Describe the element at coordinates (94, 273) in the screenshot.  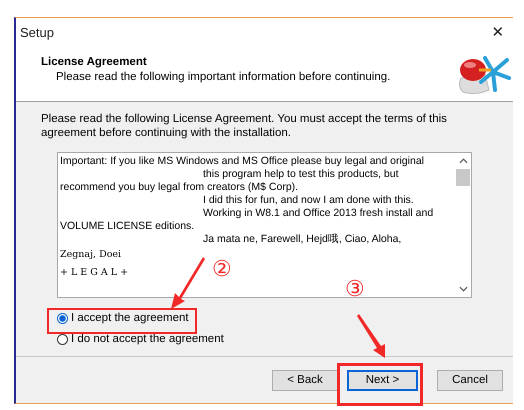
I see `license-line: + L E G A L +` at that location.